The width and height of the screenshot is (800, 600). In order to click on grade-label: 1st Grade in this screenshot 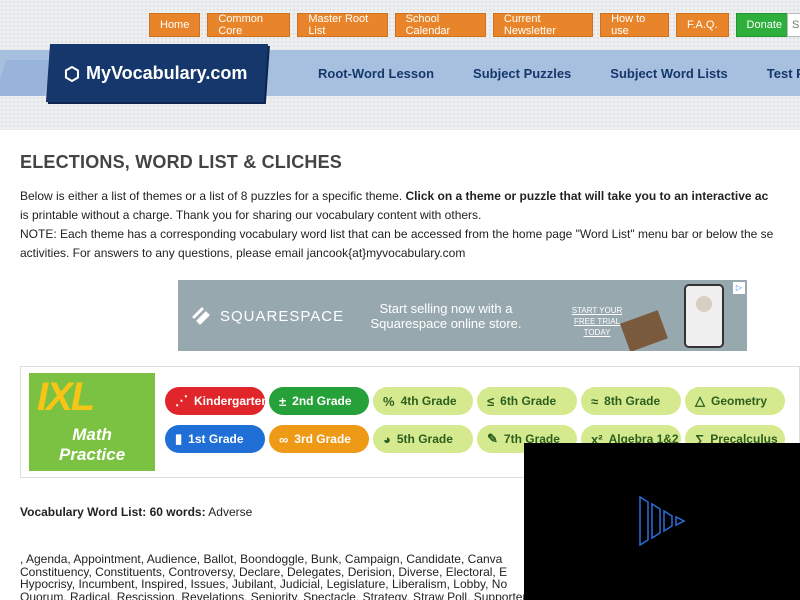, I will do `click(216, 439)`.